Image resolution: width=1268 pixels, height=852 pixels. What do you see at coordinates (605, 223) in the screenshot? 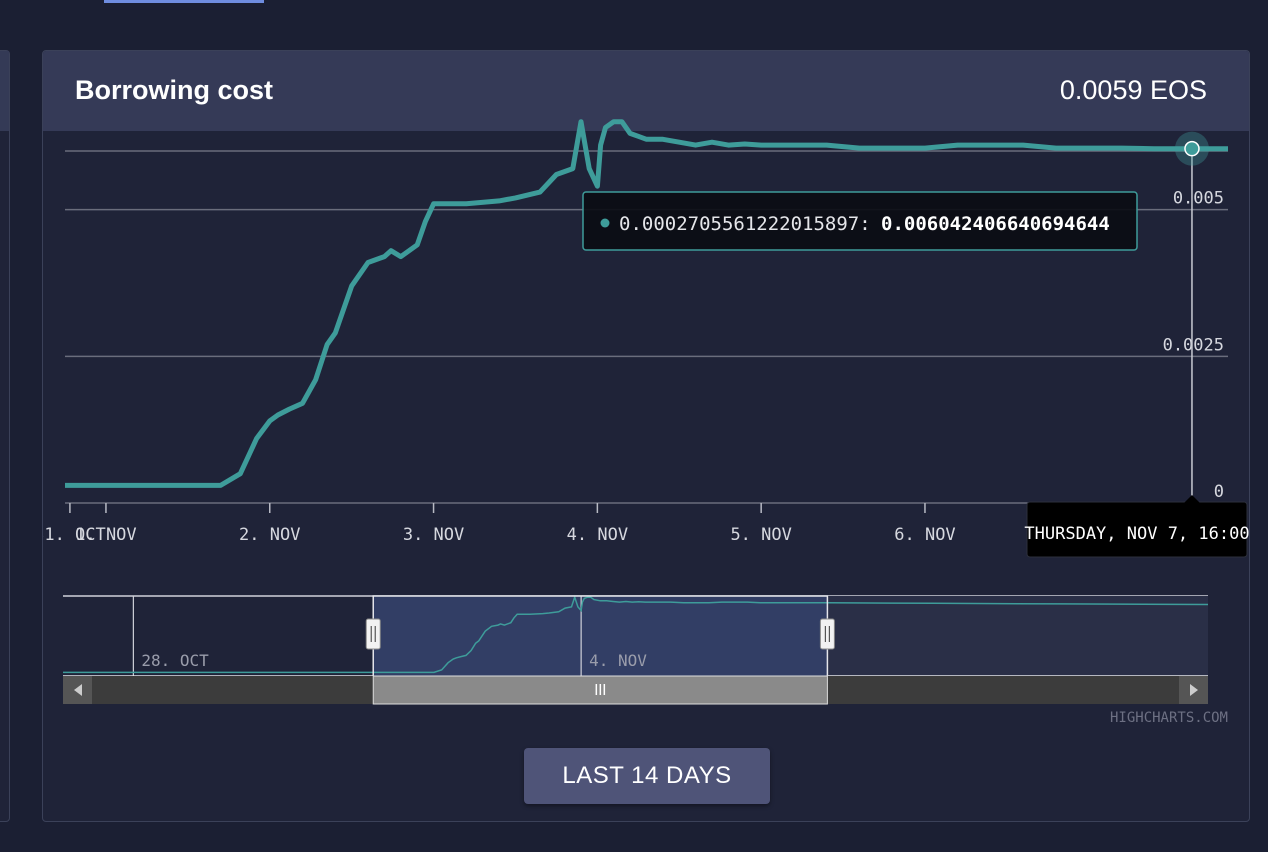
I see `tooltip-series-dot` at bounding box center [605, 223].